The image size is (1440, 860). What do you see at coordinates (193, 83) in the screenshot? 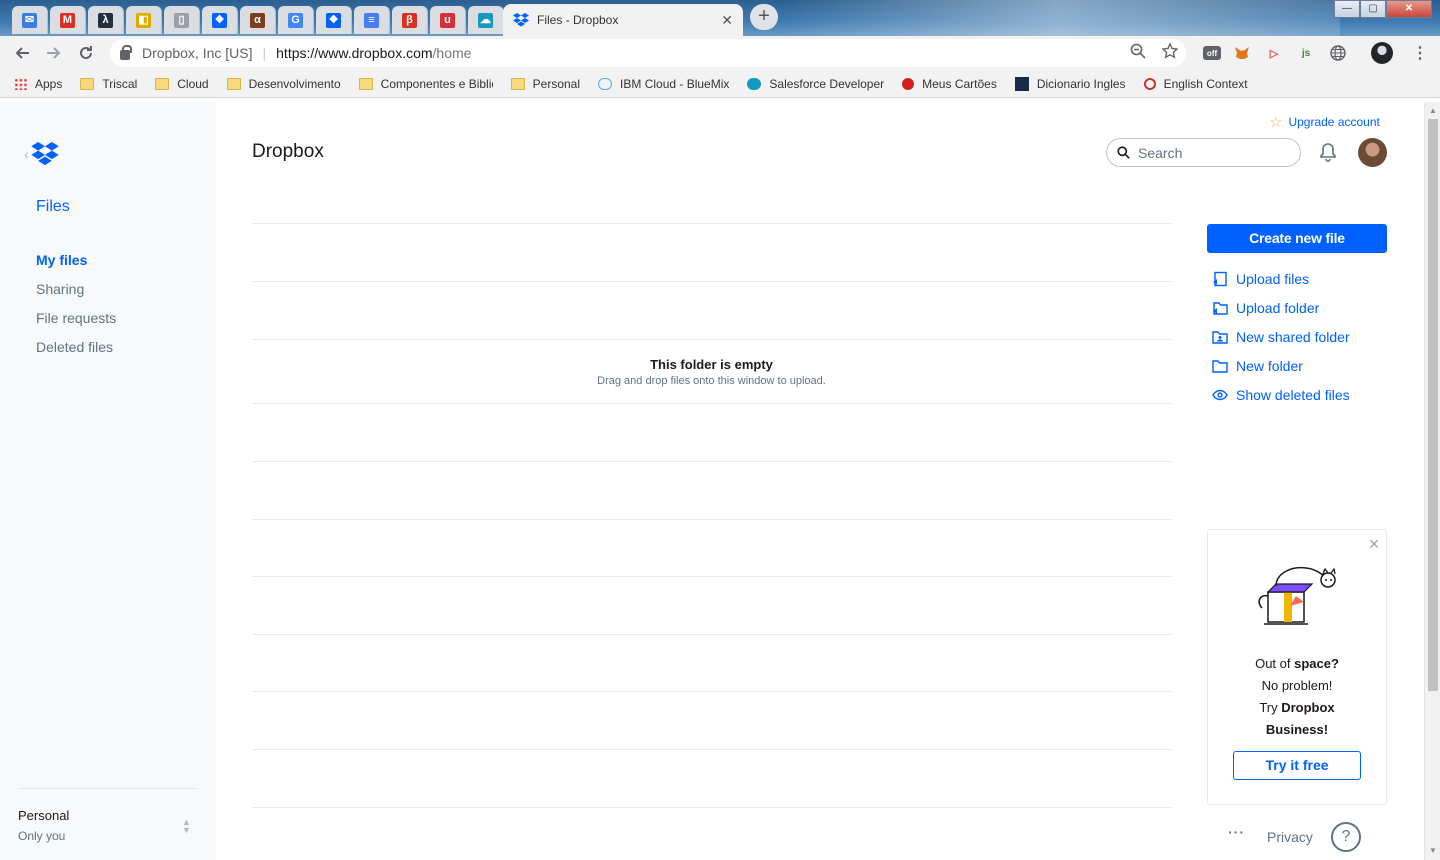
I see `bookmark-label: Cloud` at bounding box center [193, 83].